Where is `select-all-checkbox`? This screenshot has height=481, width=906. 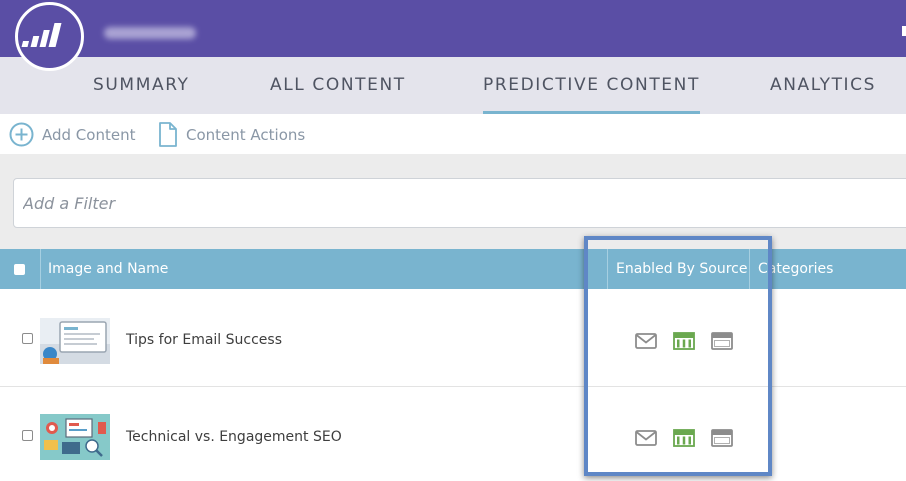 select-all-checkbox is located at coordinates (19, 269).